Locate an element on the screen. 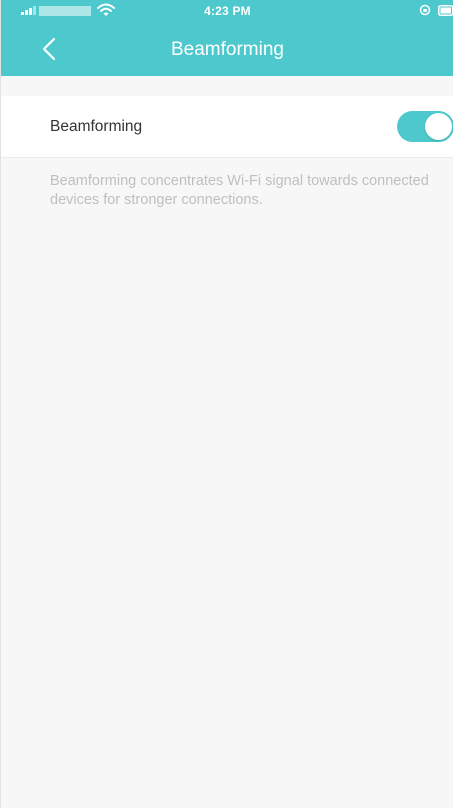 The image size is (453, 808). beamforming-toggle is located at coordinates (425, 126).